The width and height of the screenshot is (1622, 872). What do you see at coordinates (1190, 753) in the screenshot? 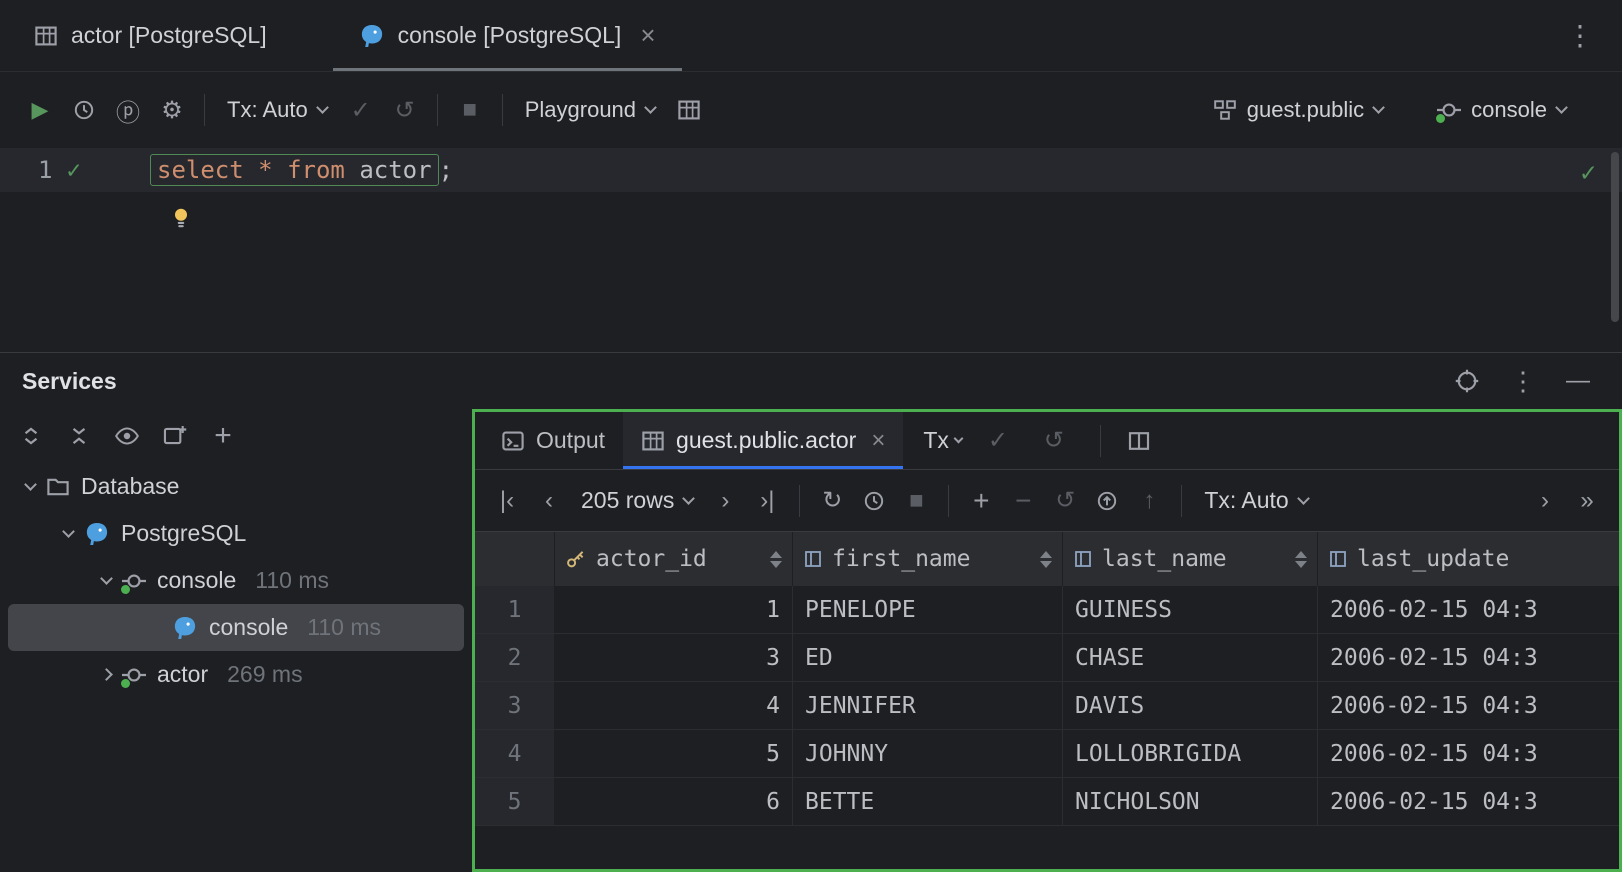
I see `cell-last-name: LOLLOBRIGIDA` at bounding box center [1190, 753].